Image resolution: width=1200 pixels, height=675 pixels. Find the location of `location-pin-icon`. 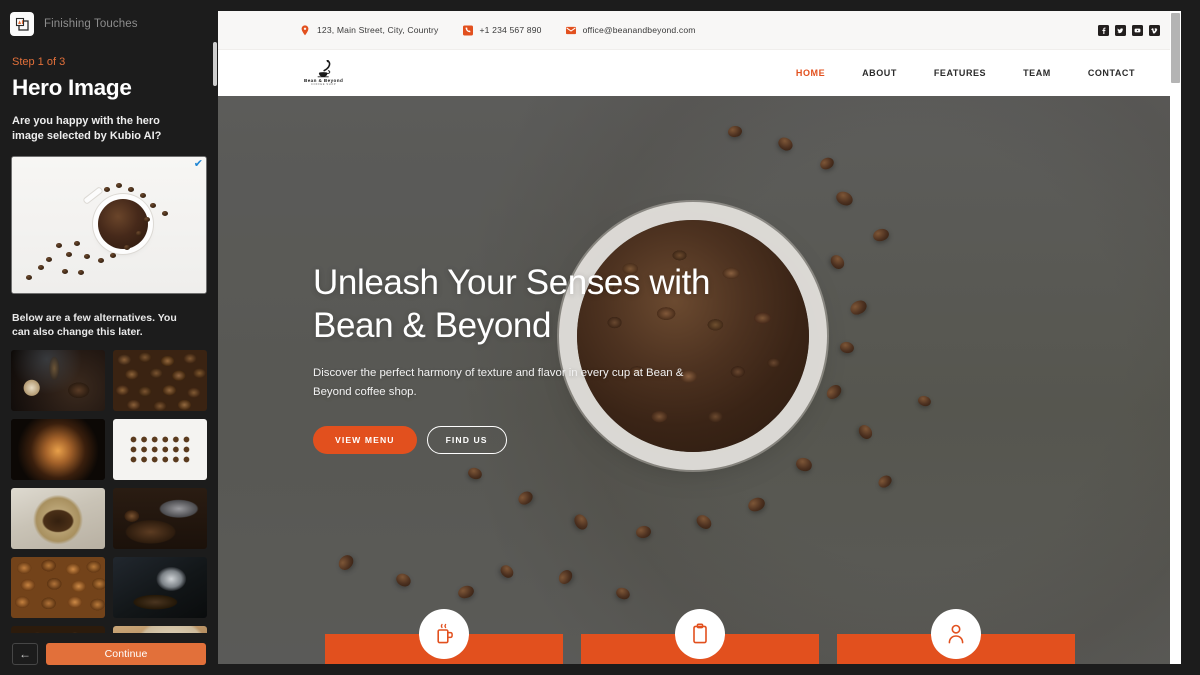

location-pin-icon is located at coordinates (305, 29).